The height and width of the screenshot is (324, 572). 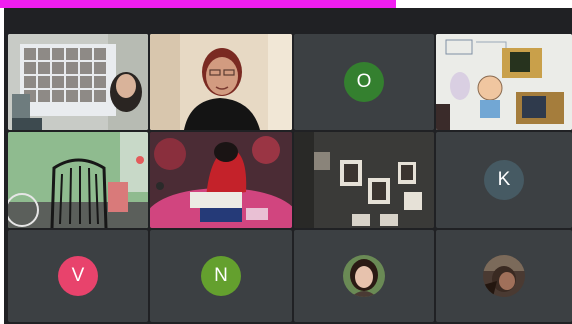 I want to click on avatar-initial-o: O, so click(x=364, y=82).